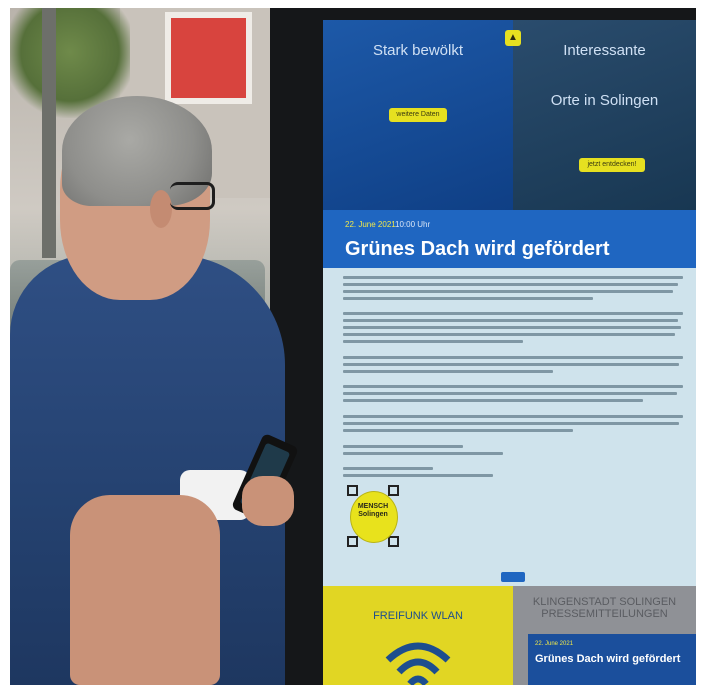  Describe the element at coordinates (145, 590) in the screenshot. I see `man-arm` at that location.